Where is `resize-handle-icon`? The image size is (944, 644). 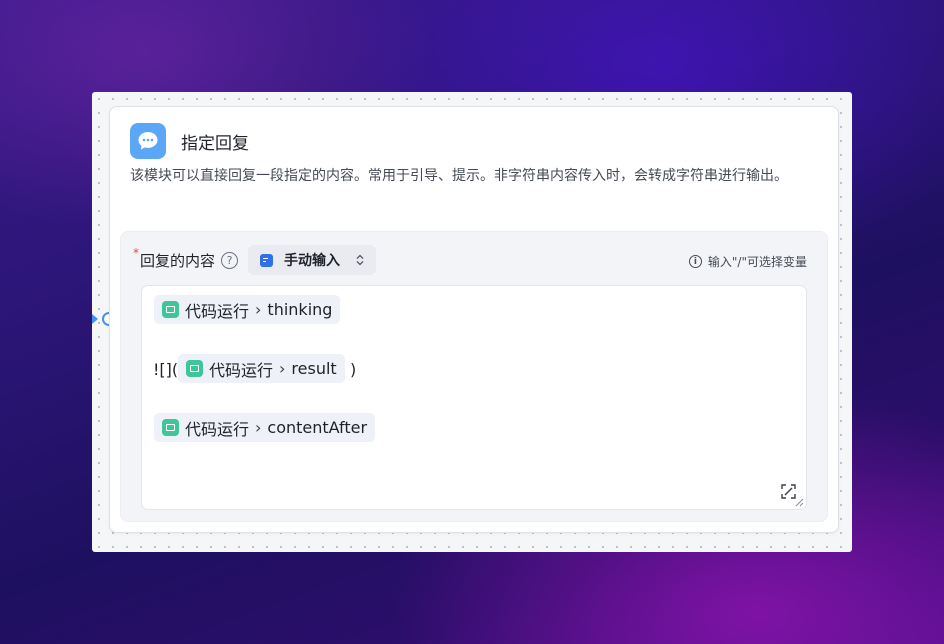
resize-handle-icon is located at coordinates (799, 502).